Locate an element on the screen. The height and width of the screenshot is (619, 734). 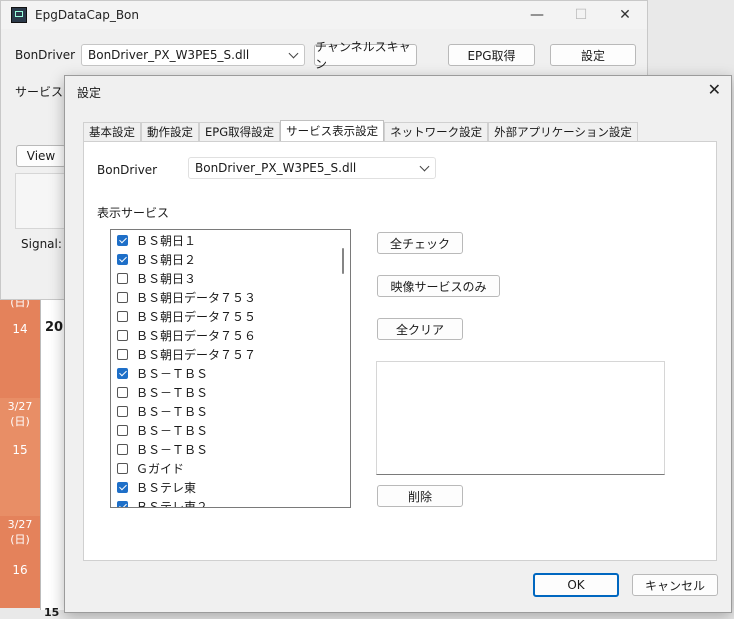
log-area is located at coordinates (41, 201).